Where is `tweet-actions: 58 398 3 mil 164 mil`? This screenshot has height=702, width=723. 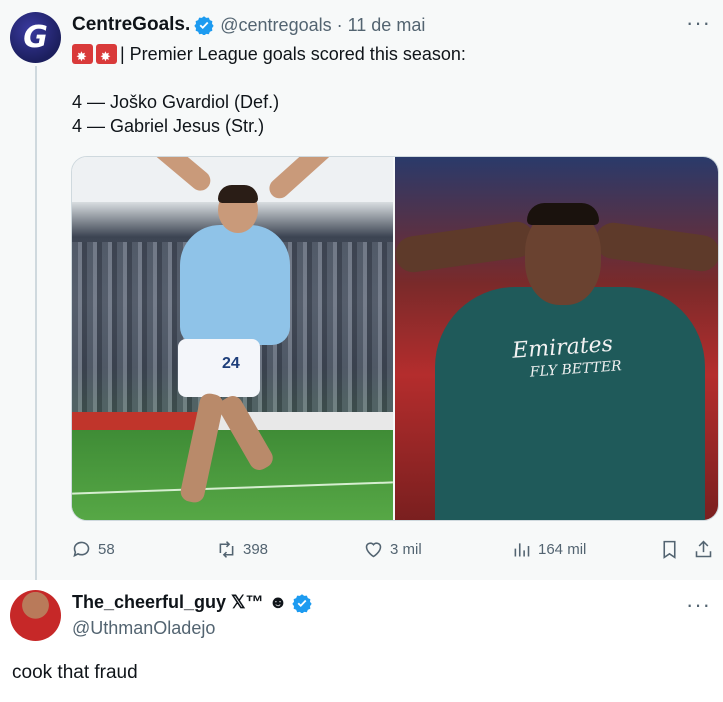
tweet-actions: 58 398 3 mil 164 mil is located at coordinates (395, 549).